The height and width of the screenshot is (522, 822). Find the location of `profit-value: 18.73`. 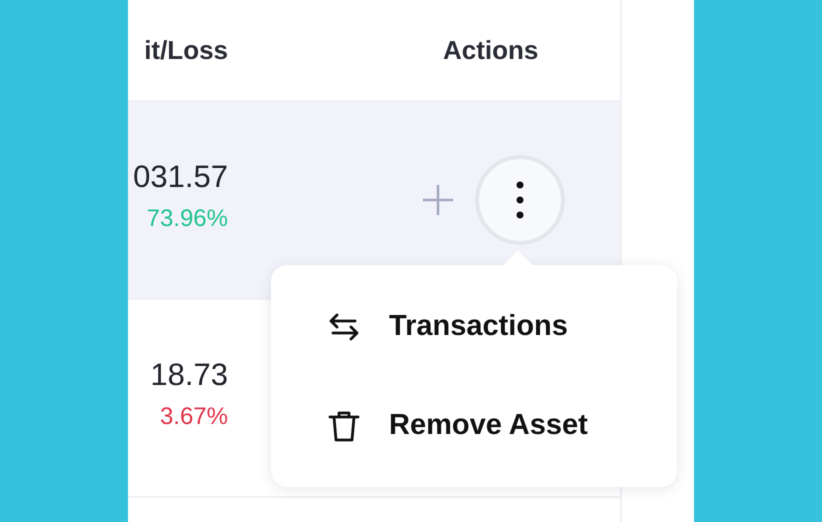

profit-value: 18.73 is located at coordinates (189, 375).